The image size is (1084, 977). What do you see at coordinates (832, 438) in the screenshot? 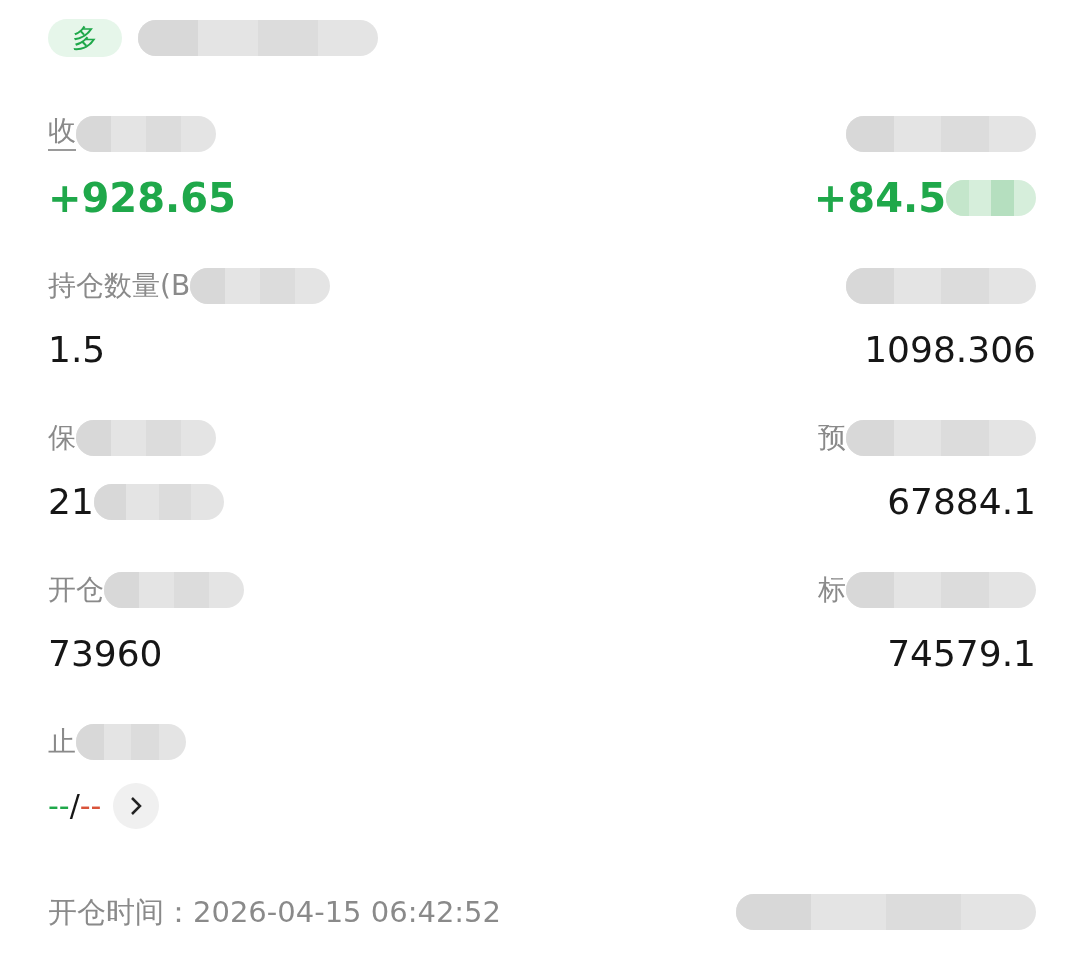
I see `field-label: 预` at bounding box center [832, 438].